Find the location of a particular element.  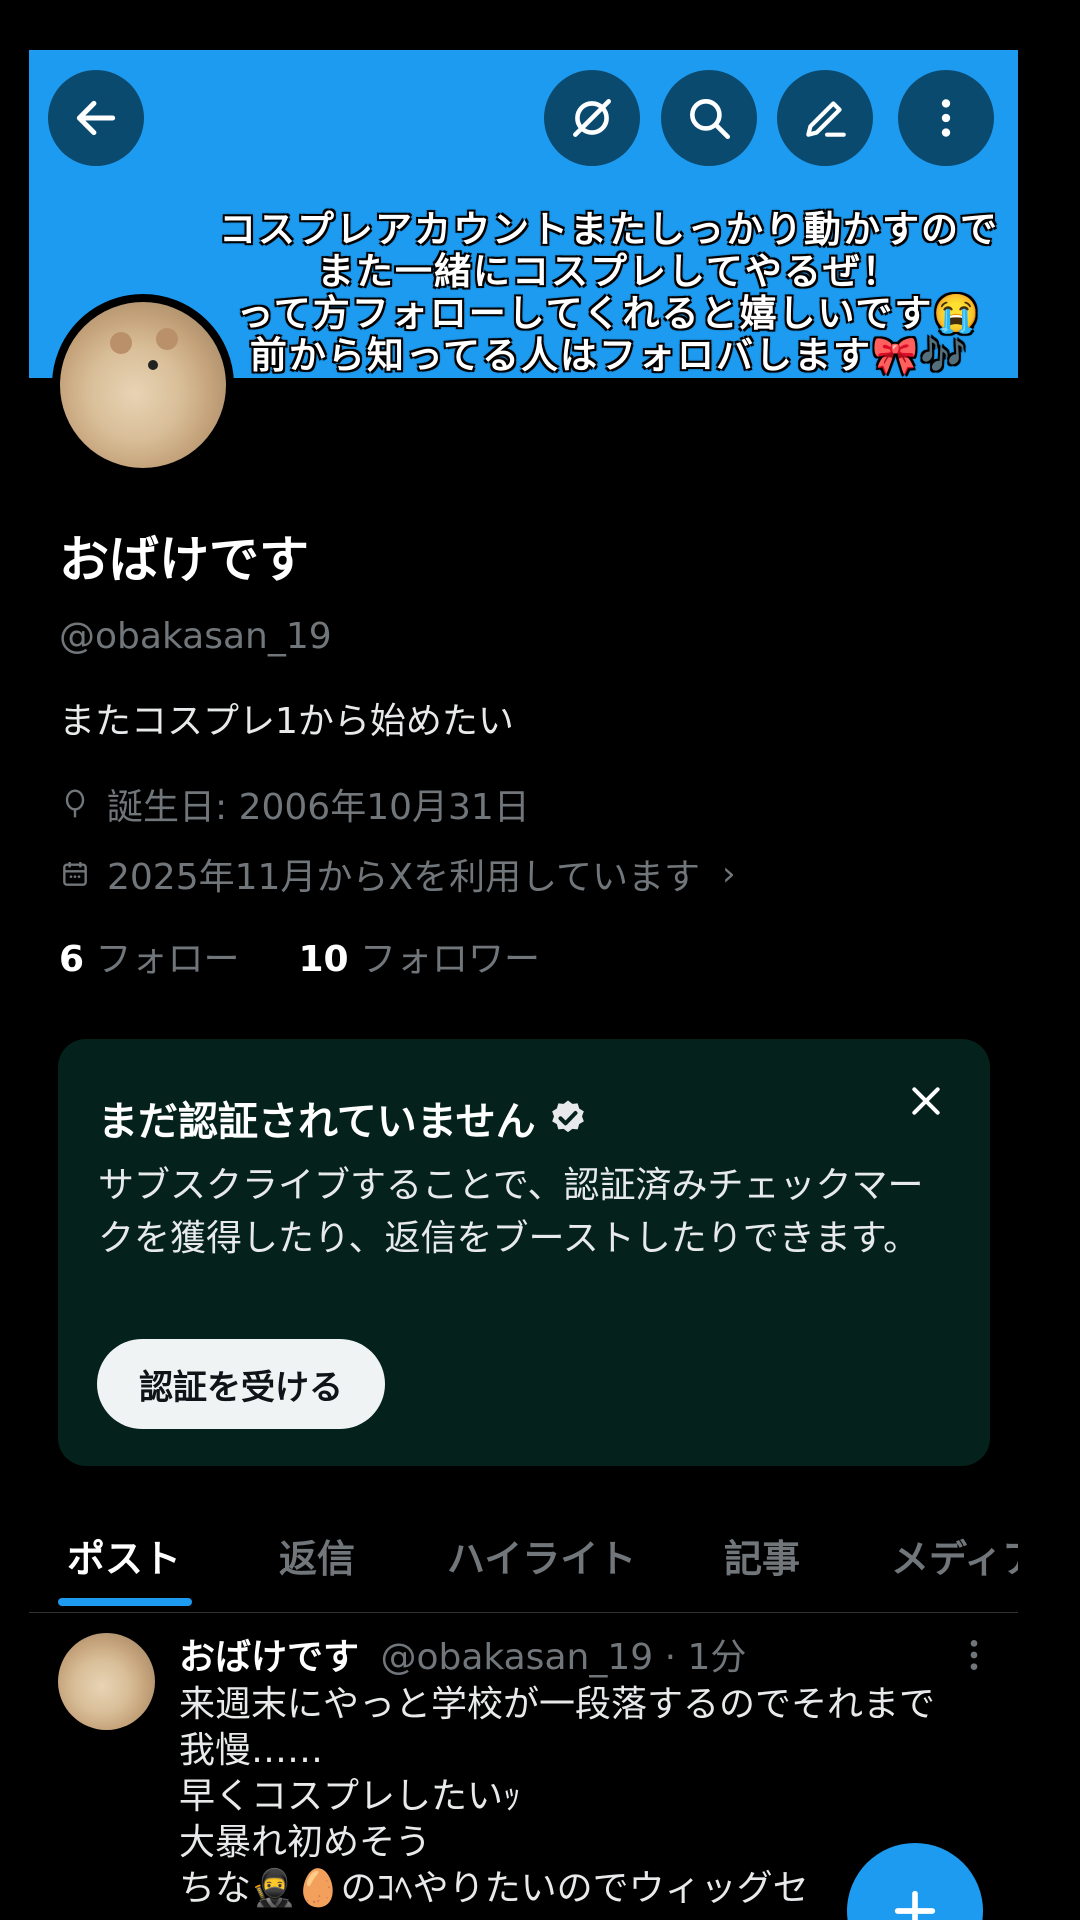

edit-icon is located at coordinates (826, 119).